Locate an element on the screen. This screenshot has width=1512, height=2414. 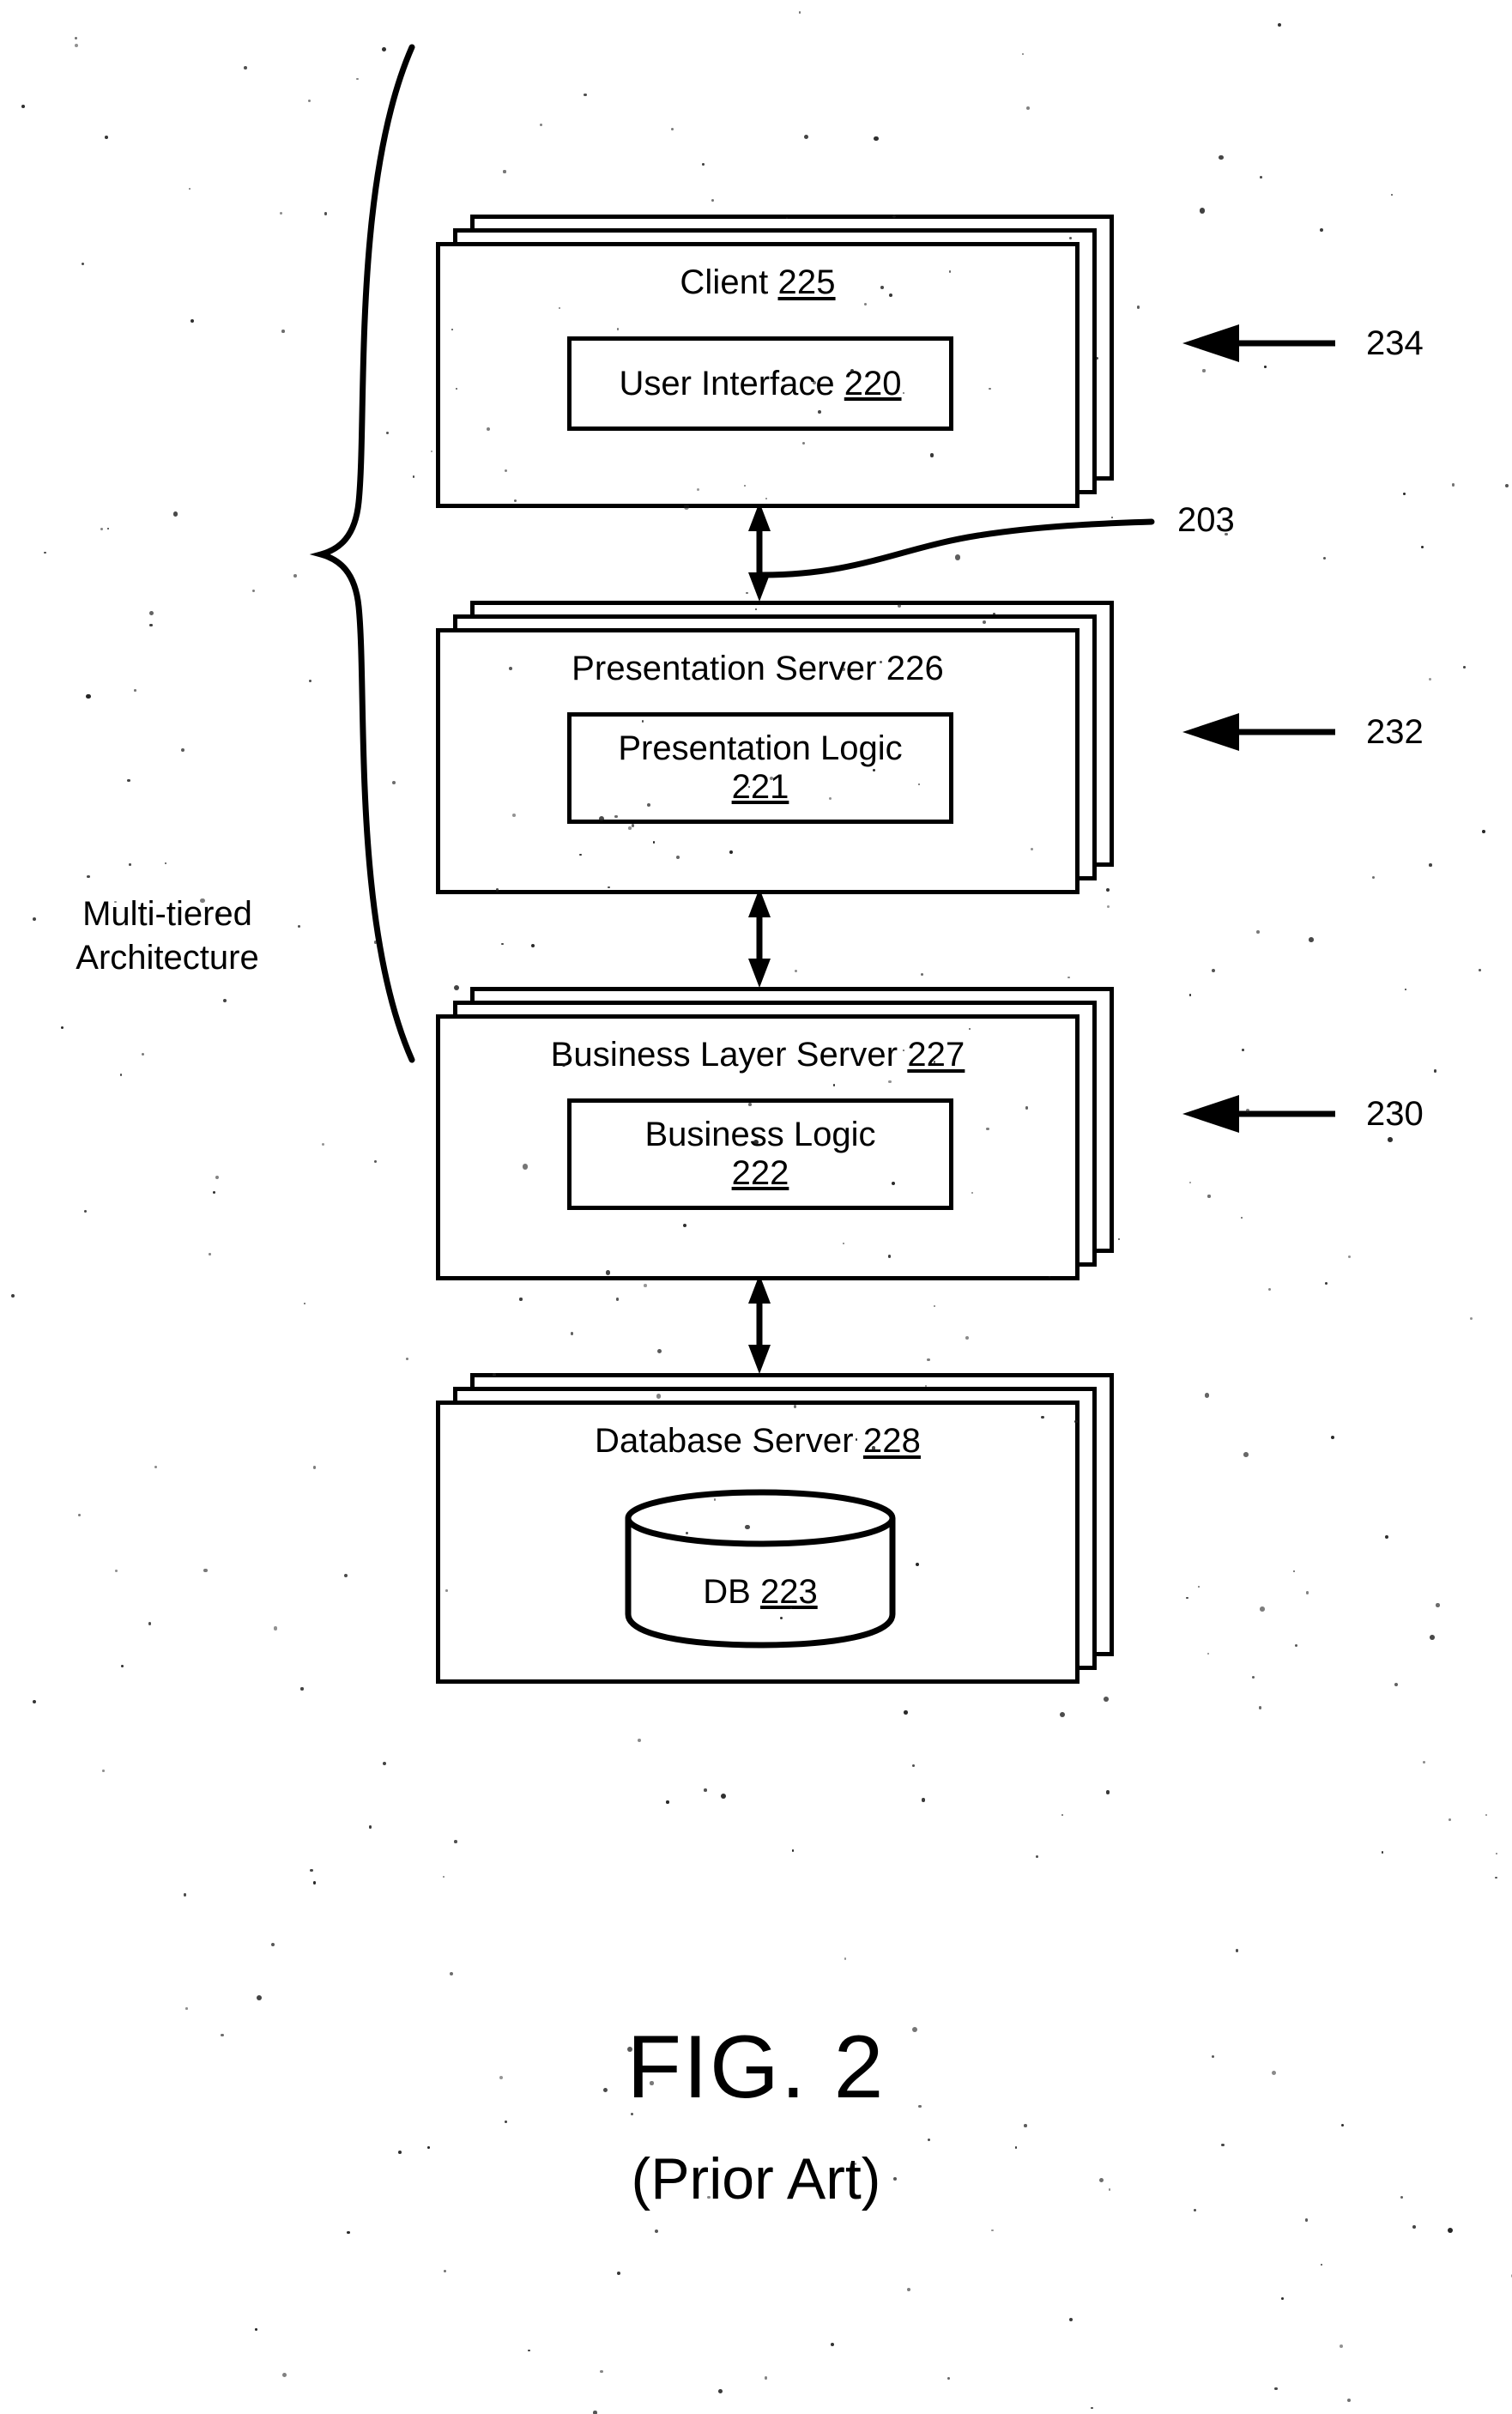
figure-caption: FIG. 2 is located at coordinates (756, 2067).